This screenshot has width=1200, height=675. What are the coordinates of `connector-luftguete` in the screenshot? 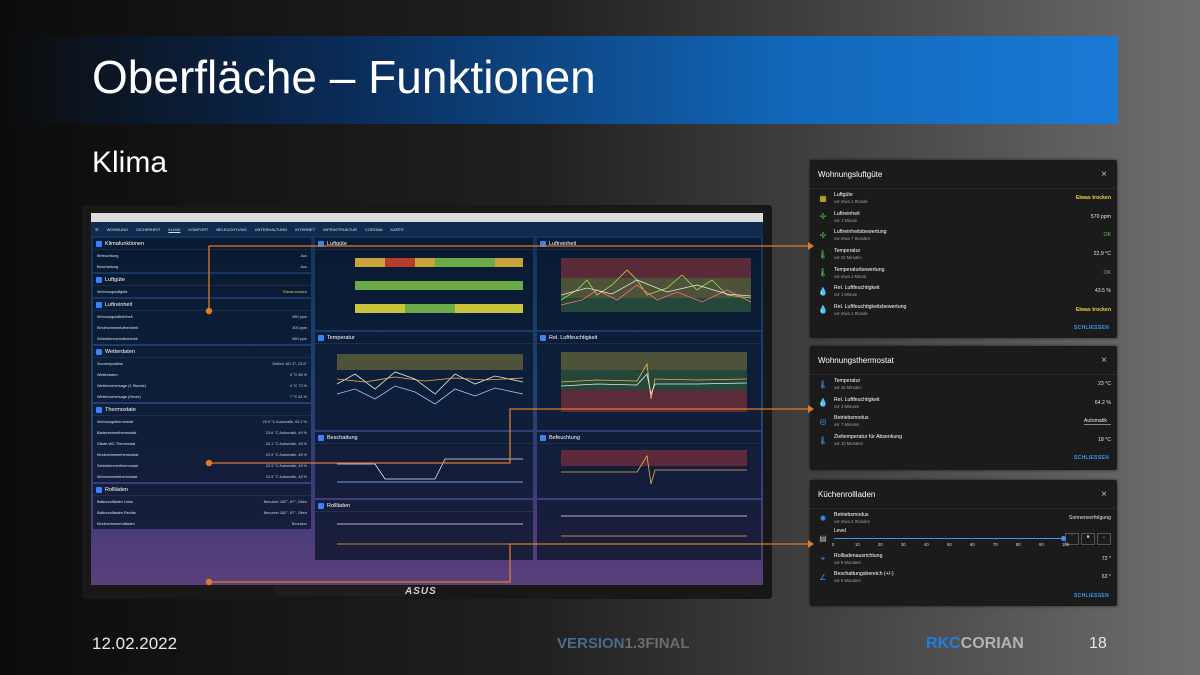 It's located at (508, 278).